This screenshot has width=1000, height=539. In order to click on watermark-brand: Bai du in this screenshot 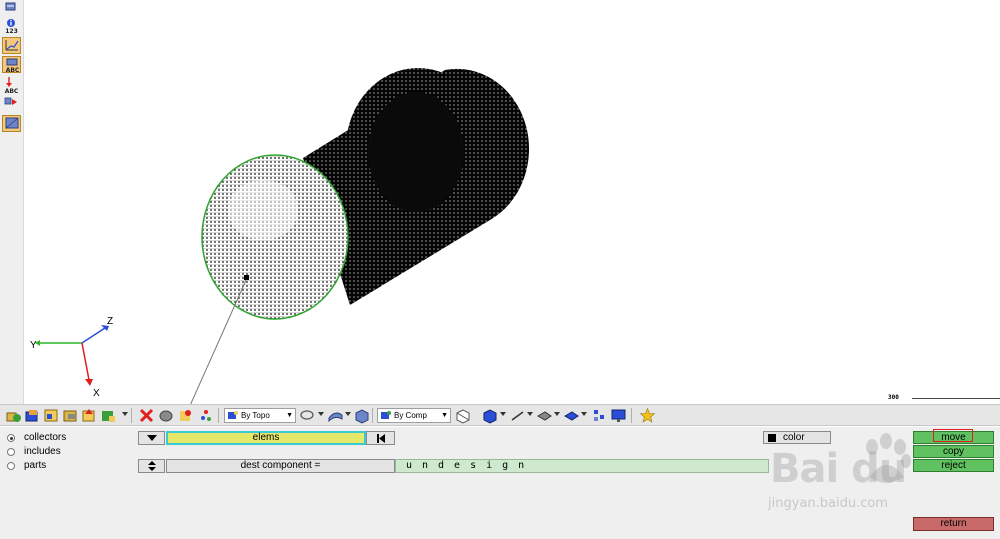, I will do `click(838, 469)`.